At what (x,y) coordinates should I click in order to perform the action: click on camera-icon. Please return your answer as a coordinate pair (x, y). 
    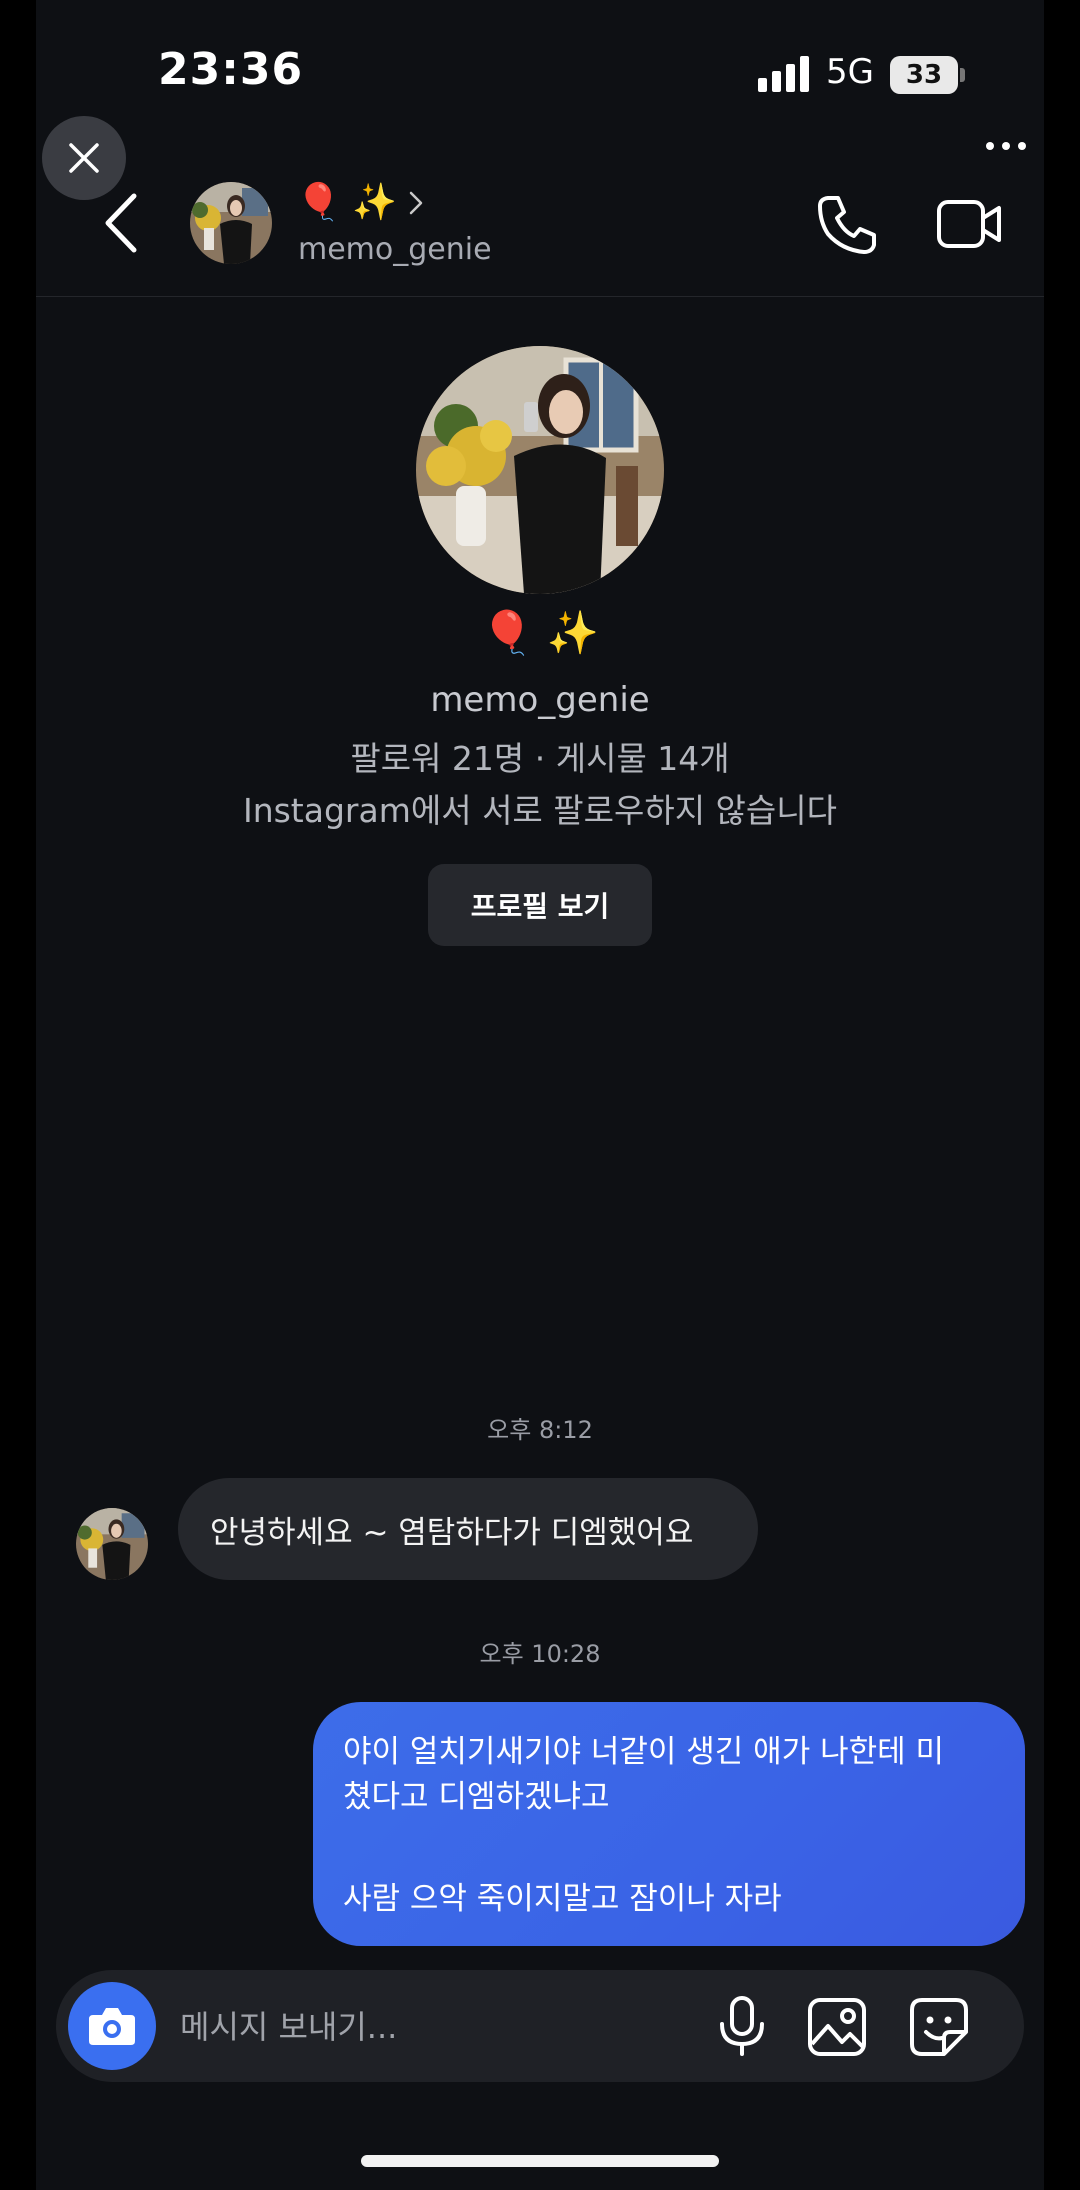
    Looking at the image, I should click on (112, 2026).